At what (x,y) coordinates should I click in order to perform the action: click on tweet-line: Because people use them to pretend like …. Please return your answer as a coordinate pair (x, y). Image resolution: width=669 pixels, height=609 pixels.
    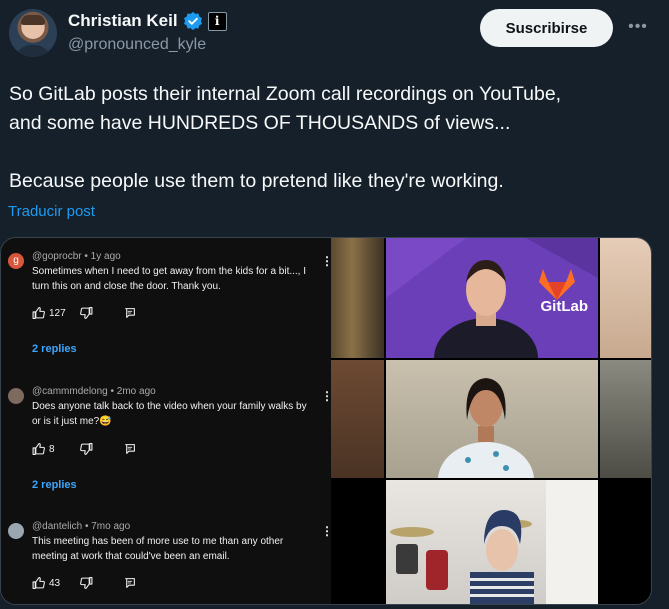
    Looking at the image, I should click on (256, 181).